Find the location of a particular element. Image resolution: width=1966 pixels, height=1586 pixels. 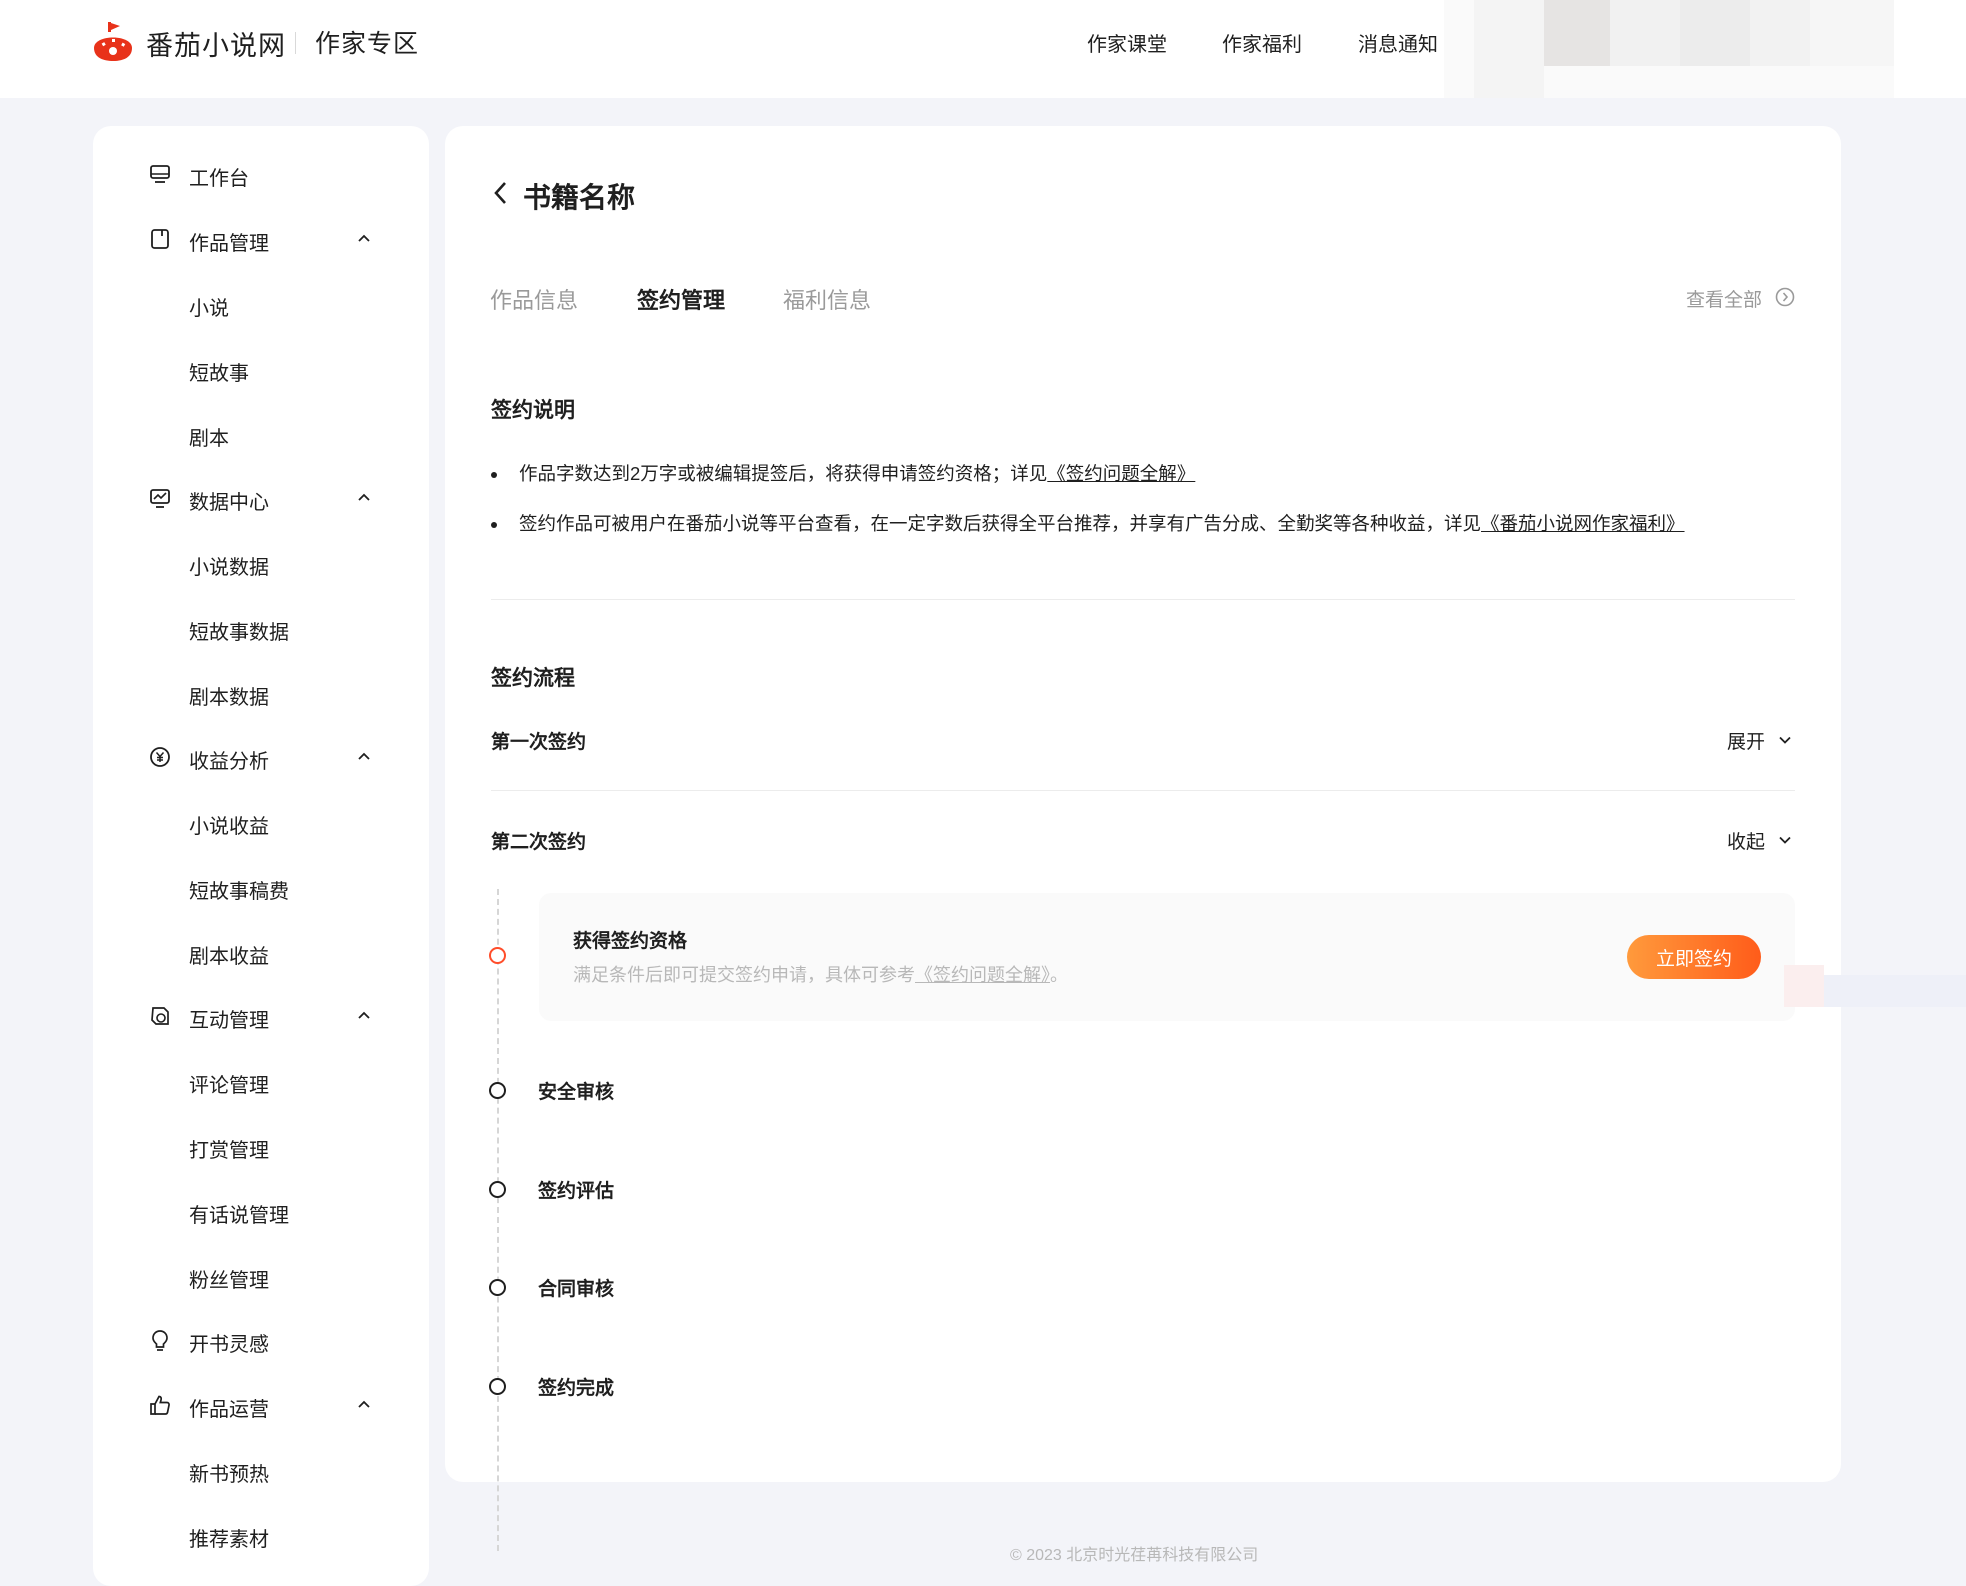

sidebar-item-label: 剧本收益 is located at coordinates (229, 957).